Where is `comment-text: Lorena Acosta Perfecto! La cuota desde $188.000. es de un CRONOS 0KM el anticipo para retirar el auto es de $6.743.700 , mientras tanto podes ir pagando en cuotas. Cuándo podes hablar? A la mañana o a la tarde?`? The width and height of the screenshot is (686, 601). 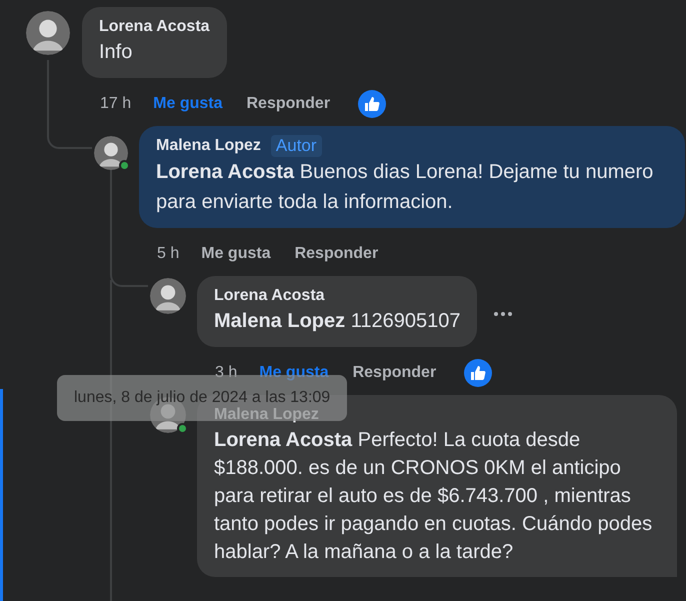
comment-text: Lorena Acosta Perfecto! La cuota desde $188.000. es de un CRONOS 0KM el anticipo para retirar el auto es de $6.743.700 , mientras tanto podes ir pagando en cuotas. Cuándo podes hablar? A la mañana o a la tarde? is located at coordinates (434, 496).